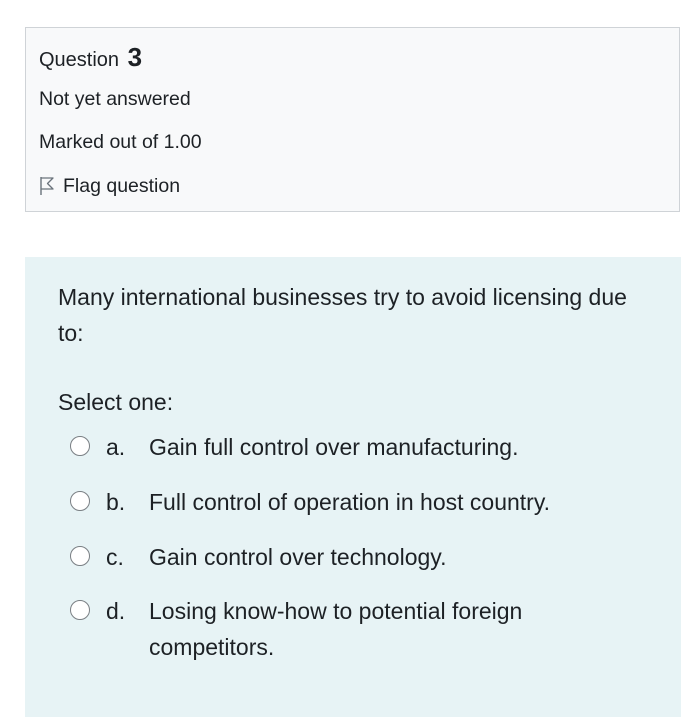 This screenshot has height=717, width=700. I want to click on flag-question-toggle: Flag question, so click(109, 186).